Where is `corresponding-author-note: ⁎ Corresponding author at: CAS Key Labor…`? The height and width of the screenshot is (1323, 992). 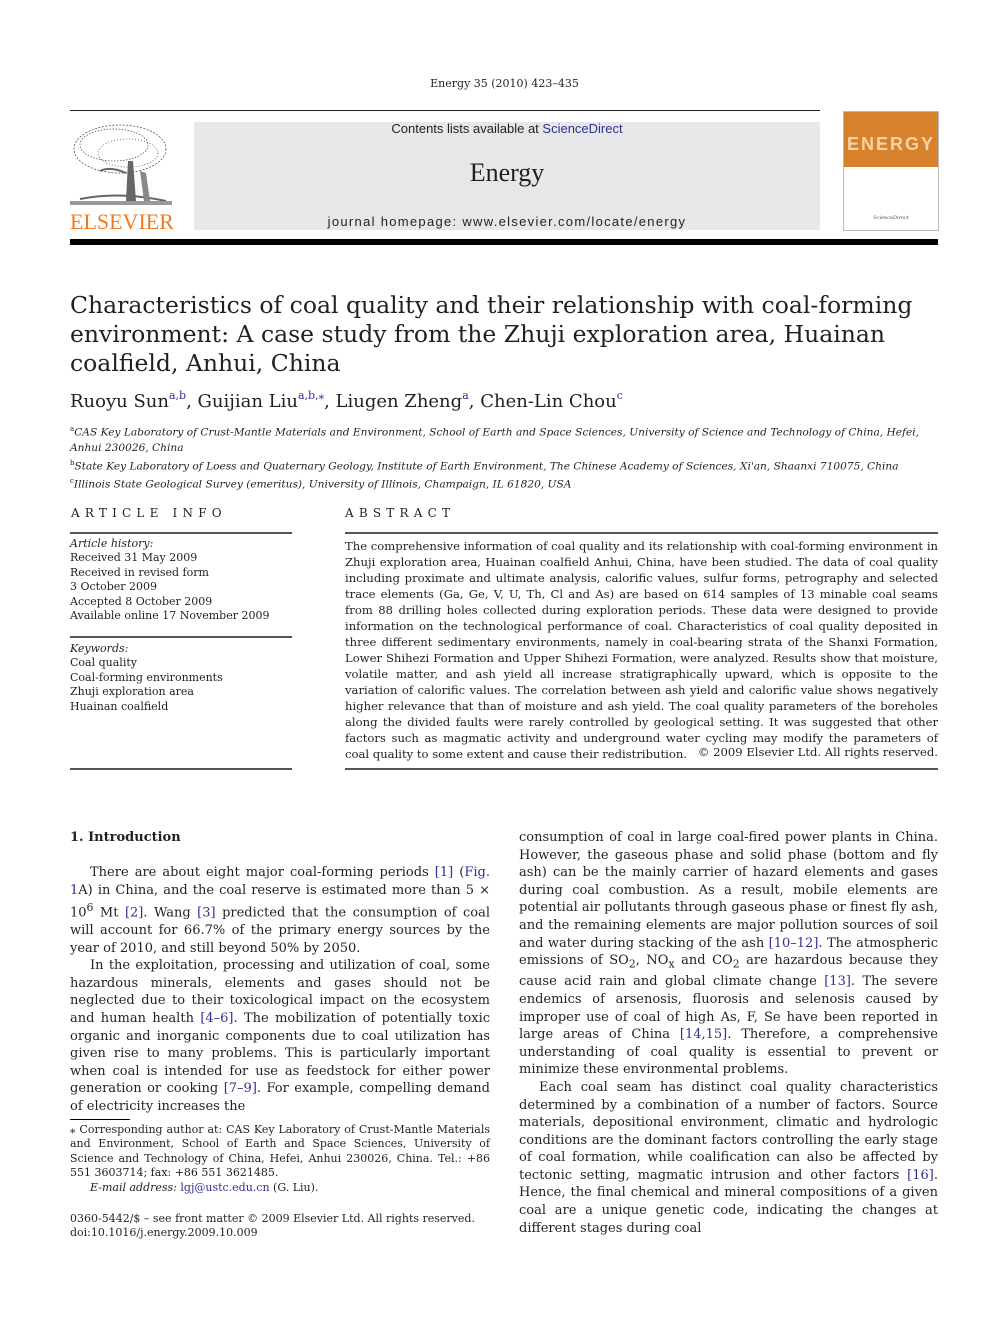 corresponding-author-note: ⁎ Corresponding author at: CAS Key Labor… is located at coordinates (280, 1151).